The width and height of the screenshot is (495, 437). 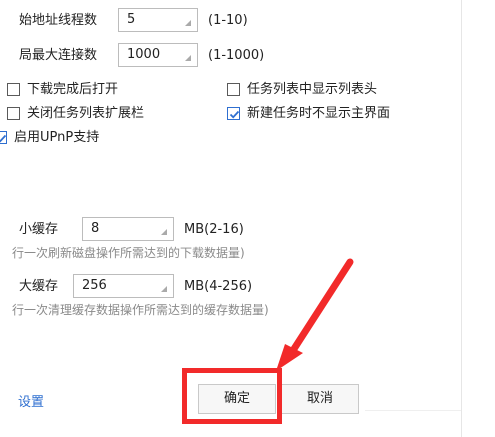 What do you see at coordinates (233, 89) in the screenshot?
I see `show-list-header-checkbox` at bounding box center [233, 89].